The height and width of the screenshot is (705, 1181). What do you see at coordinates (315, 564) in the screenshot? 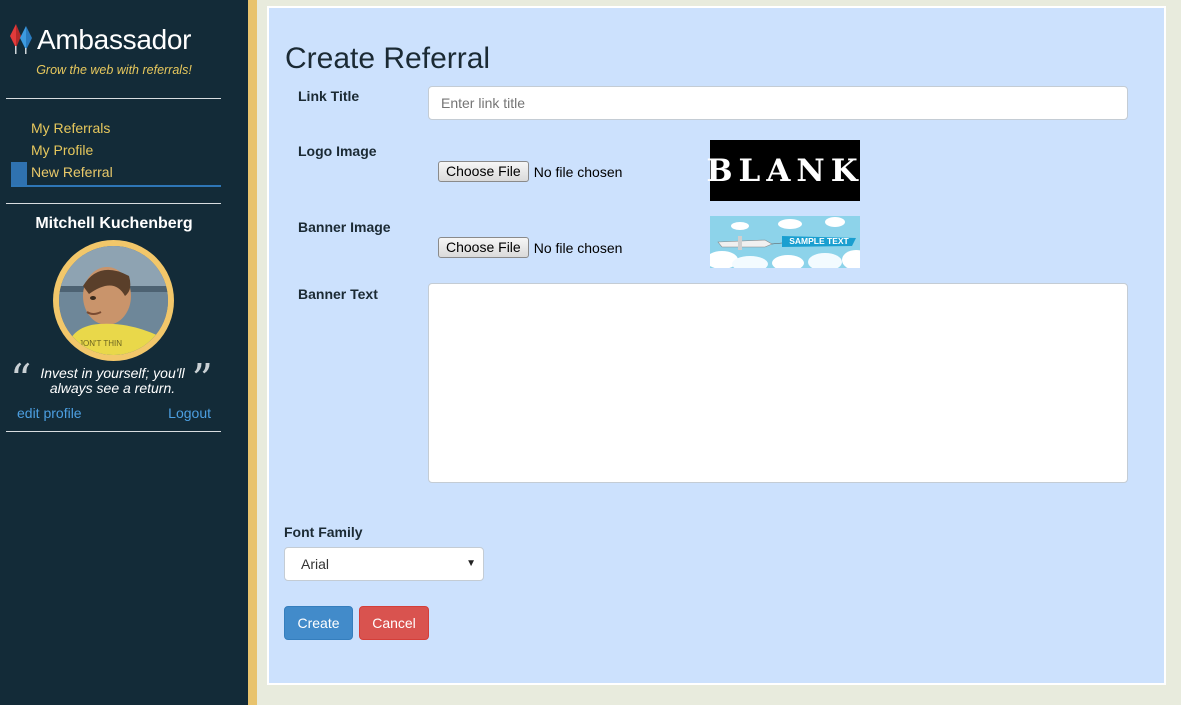
I see `font-family-selected: Arial` at bounding box center [315, 564].